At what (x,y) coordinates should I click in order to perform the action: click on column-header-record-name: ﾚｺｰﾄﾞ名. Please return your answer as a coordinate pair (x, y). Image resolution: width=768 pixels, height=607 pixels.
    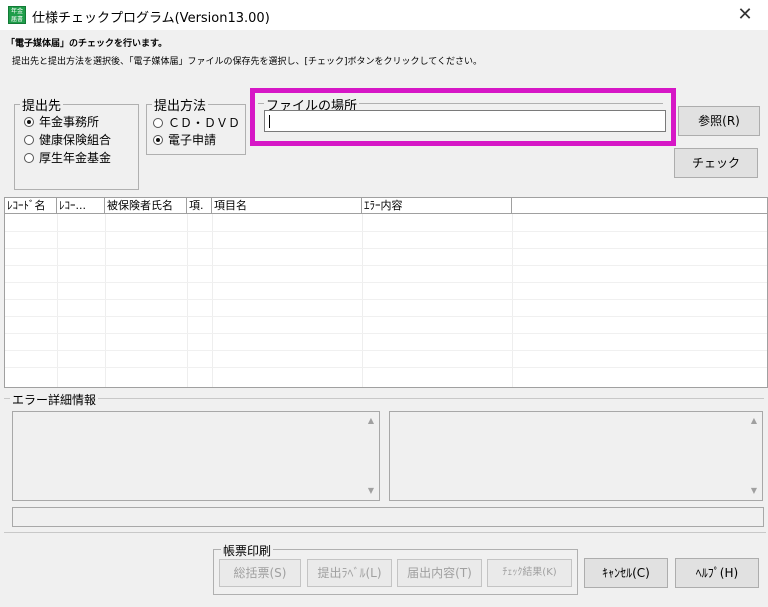
    Looking at the image, I should click on (31, 206).